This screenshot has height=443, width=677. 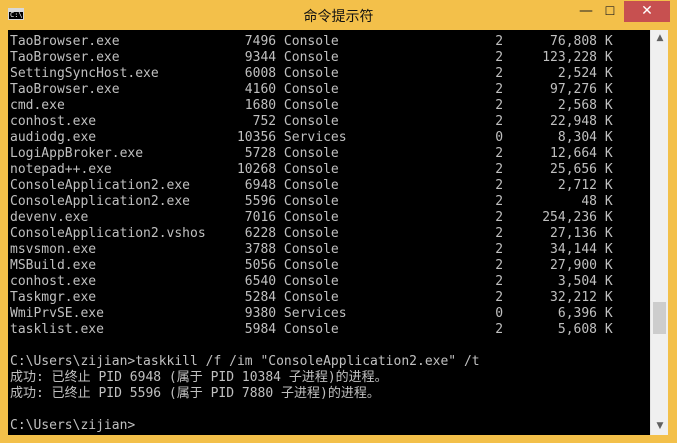 What do you see at coordinates (311, 313) in the screenshot?
I see `console-line: WmiPrvSE.exe 9380 Services 0 6,396 K` at bounding box center [311, 313].